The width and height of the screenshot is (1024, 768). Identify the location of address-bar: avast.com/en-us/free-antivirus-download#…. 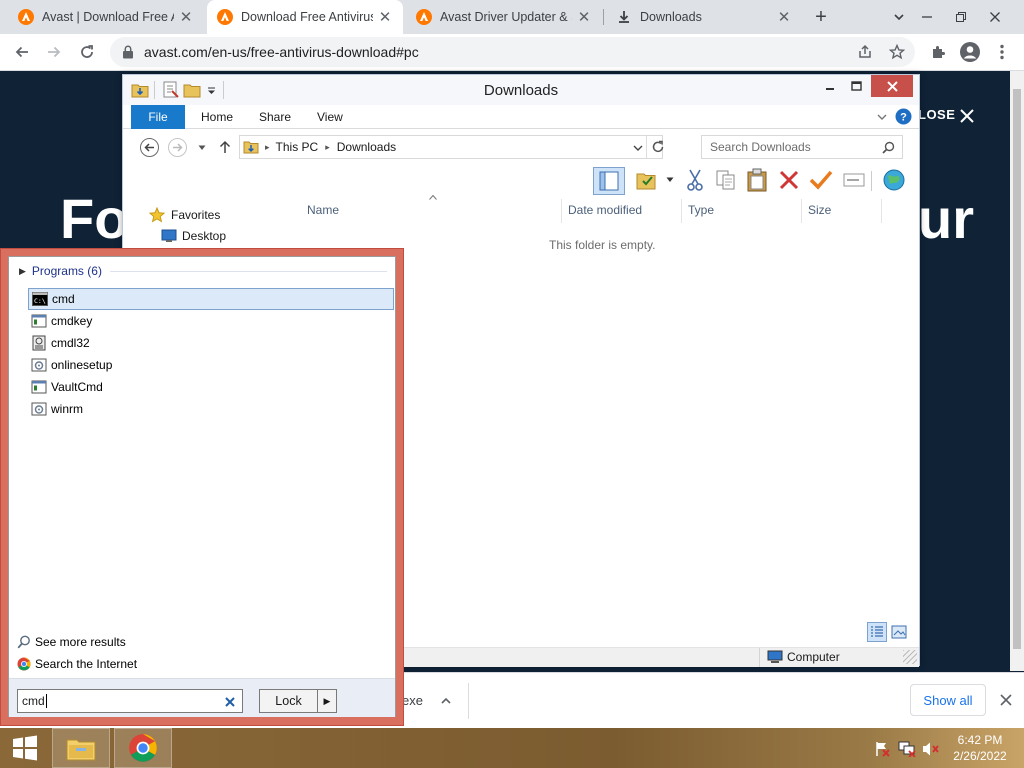
(512, 52).